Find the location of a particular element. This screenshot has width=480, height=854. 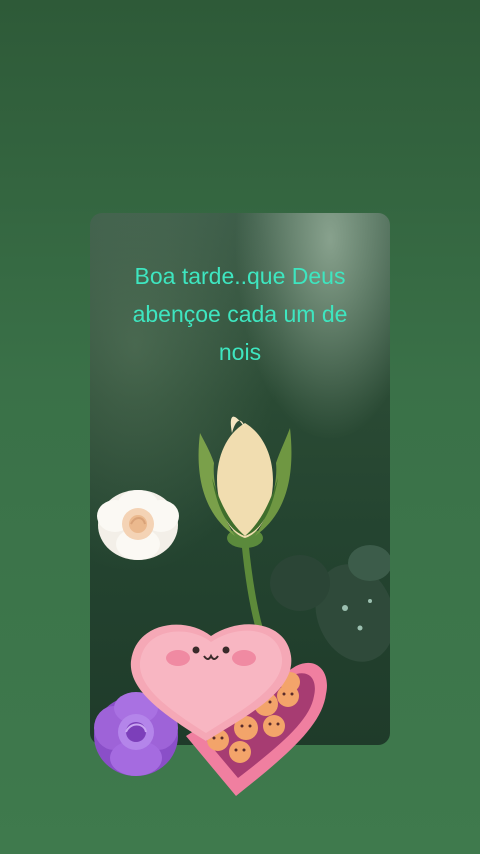

heart-chocolate-box-icon is located at coordinates (231, 709).